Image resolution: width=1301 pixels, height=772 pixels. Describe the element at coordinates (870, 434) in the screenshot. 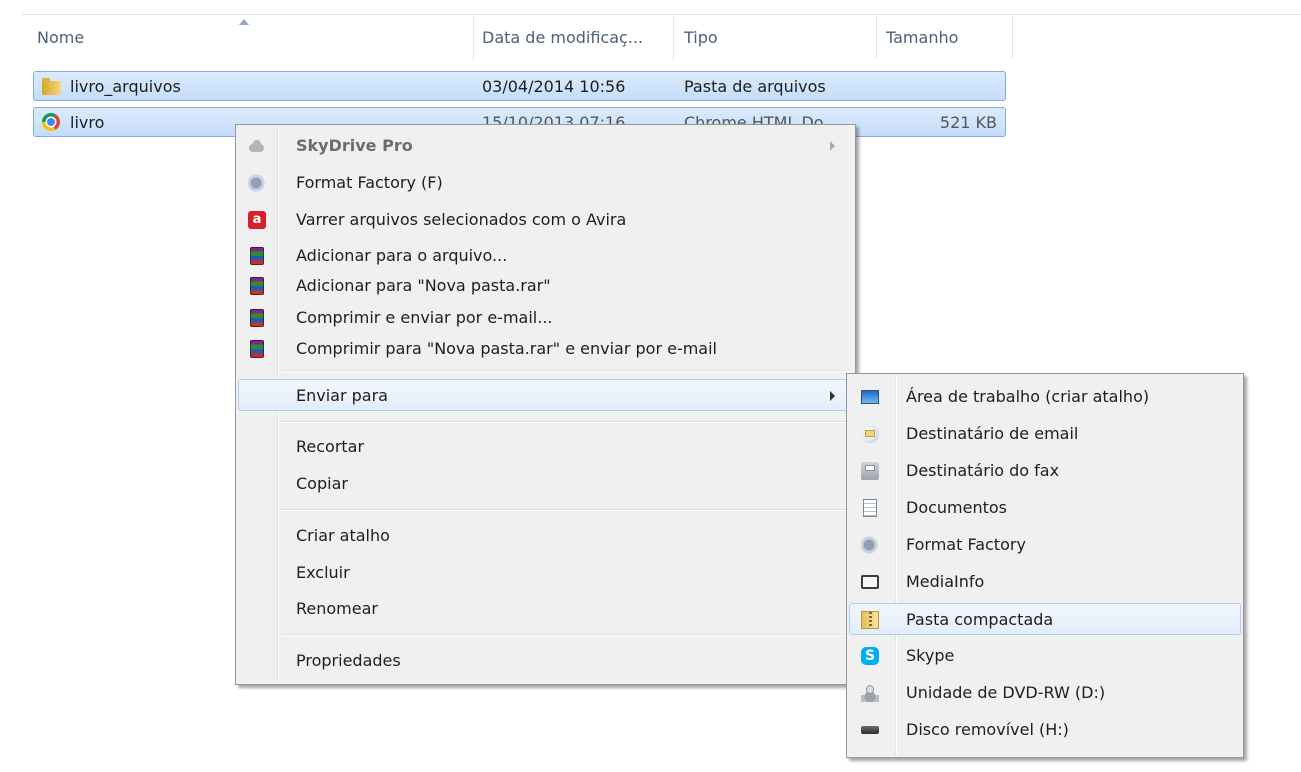

I see `mail-icon` at that location.